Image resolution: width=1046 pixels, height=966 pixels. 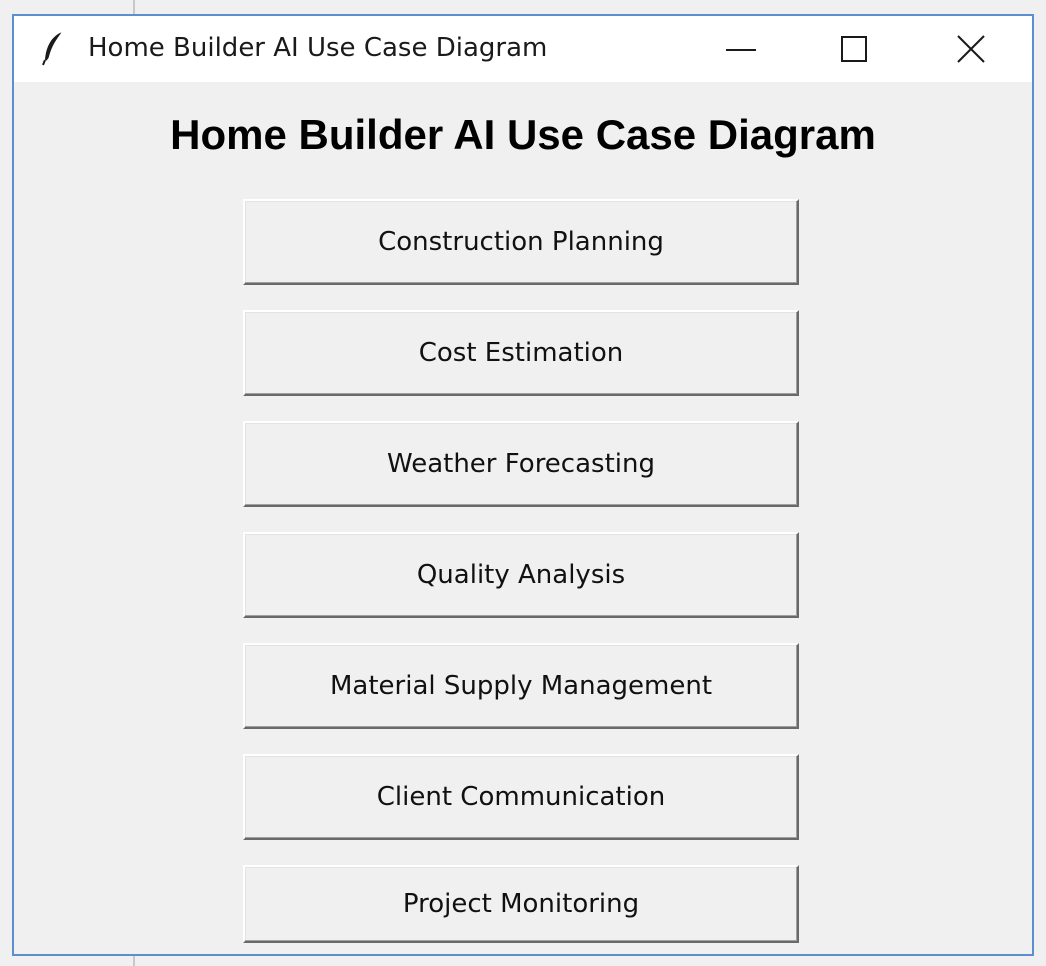 What do you see at coordinates (521, 353) in the screenshot?
I see `cost-estimation-button: Cost Estimation` at bounding box center [521, 353].